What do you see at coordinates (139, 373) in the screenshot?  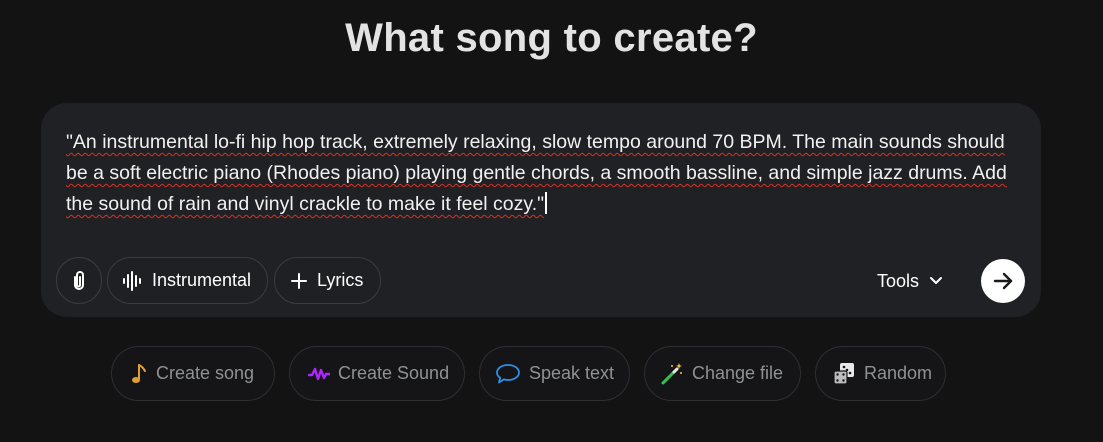 I see `music-note-icon` at bounding box center [139, 373].